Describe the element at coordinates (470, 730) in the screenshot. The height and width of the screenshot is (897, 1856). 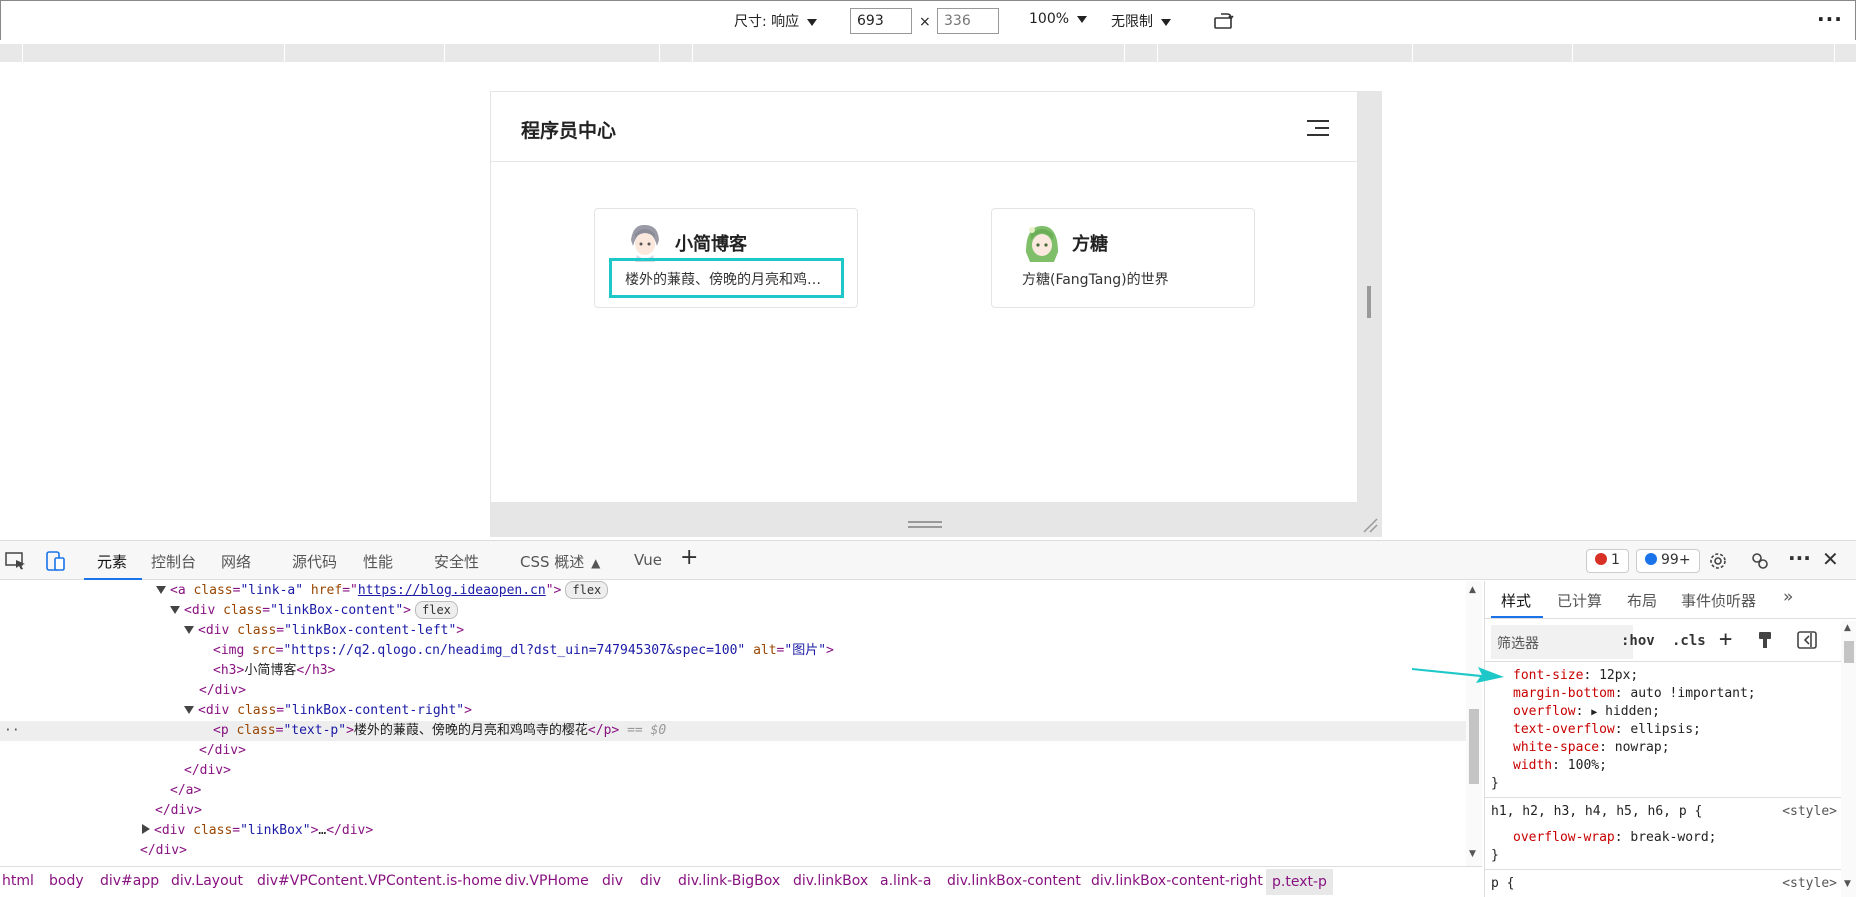
I see `node-text: 楼外的蒹葭、傍晚的月亮和鸡鸣寺的樱花` at that location.